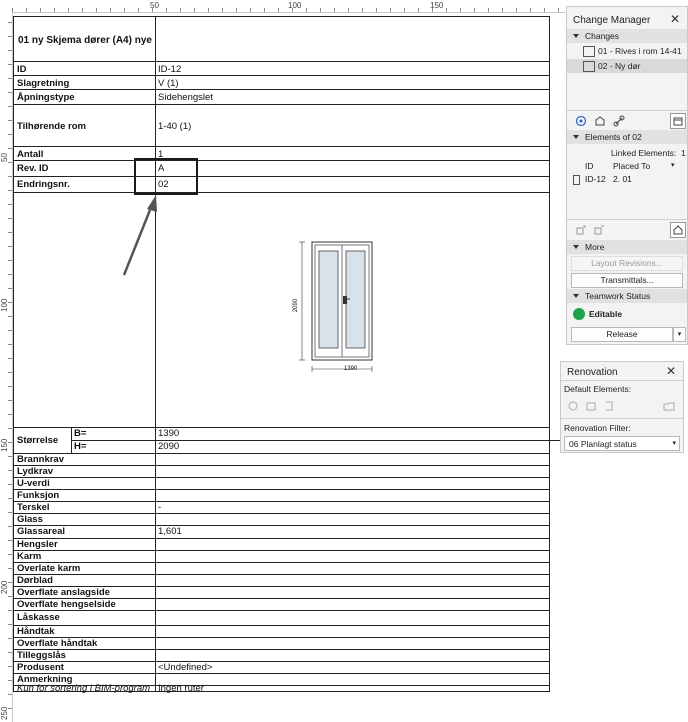  I want to click on row-label-storrelse: Størrelse, so click(38, 440).